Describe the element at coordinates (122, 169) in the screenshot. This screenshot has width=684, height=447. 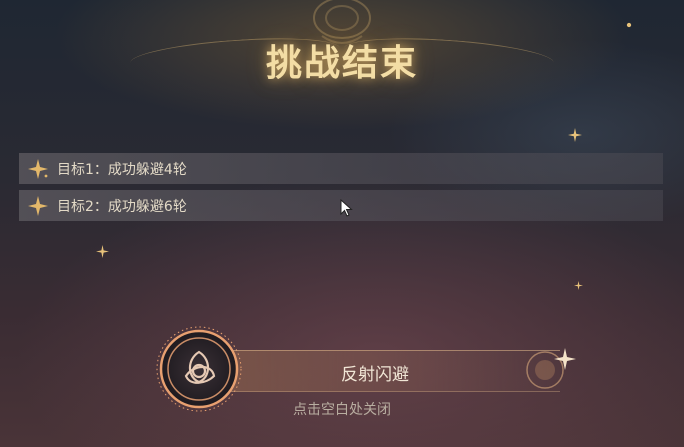
I see `objective-label: 目标1：成功躲避4轮` at that location.